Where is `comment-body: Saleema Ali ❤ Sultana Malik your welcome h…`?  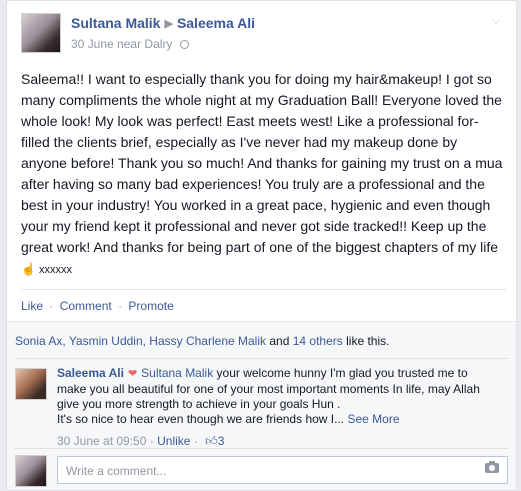 comment-body: Saleema Ali ❤ Sultana Malik your welcome h… is located at coordinates (277, 396).